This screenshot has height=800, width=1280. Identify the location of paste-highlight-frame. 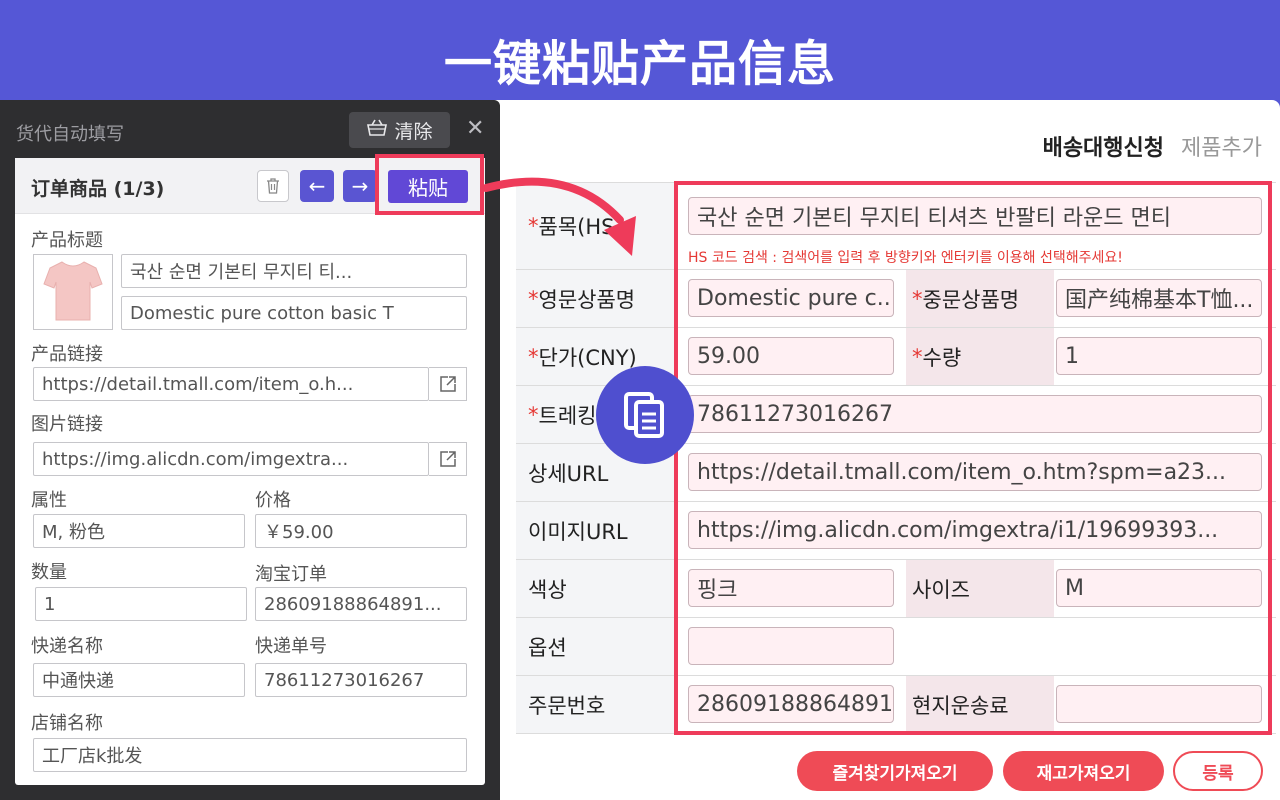
(429, 184).